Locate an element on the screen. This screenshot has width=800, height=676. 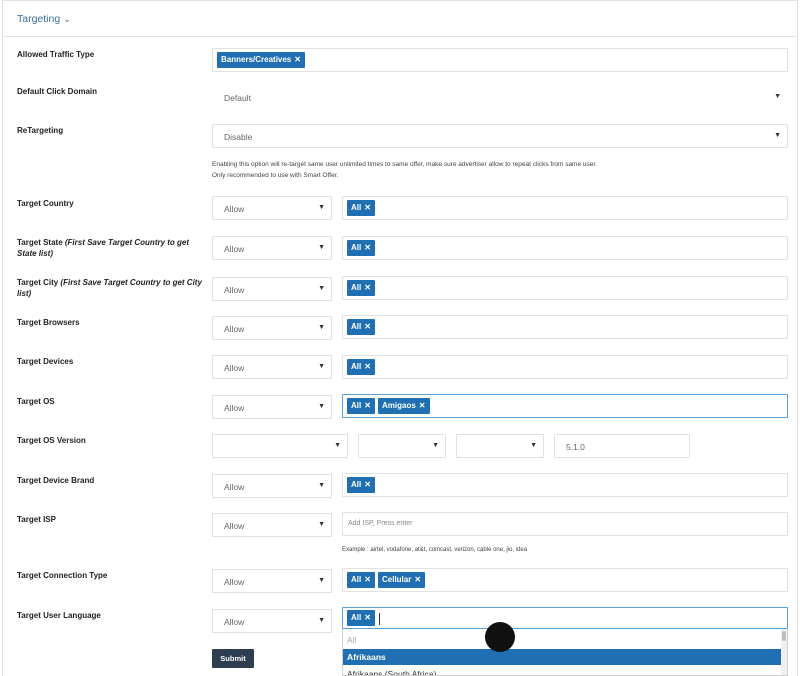
target-country-label: Target Country is located at coordinates (45, 203).